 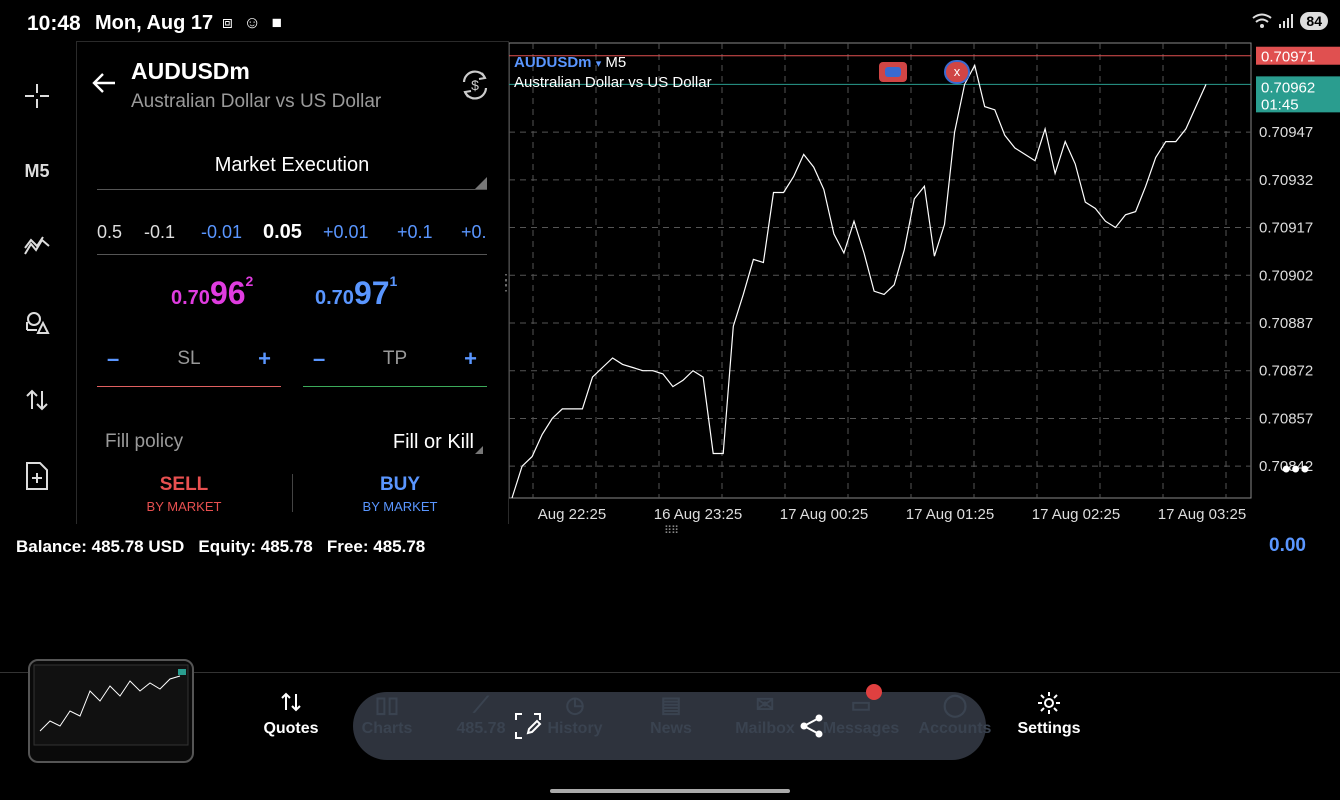 What do you see at coordinates (37, 400) in the screenshot?
I see `trade-arrows-icon` at bounding box center [37, 400].